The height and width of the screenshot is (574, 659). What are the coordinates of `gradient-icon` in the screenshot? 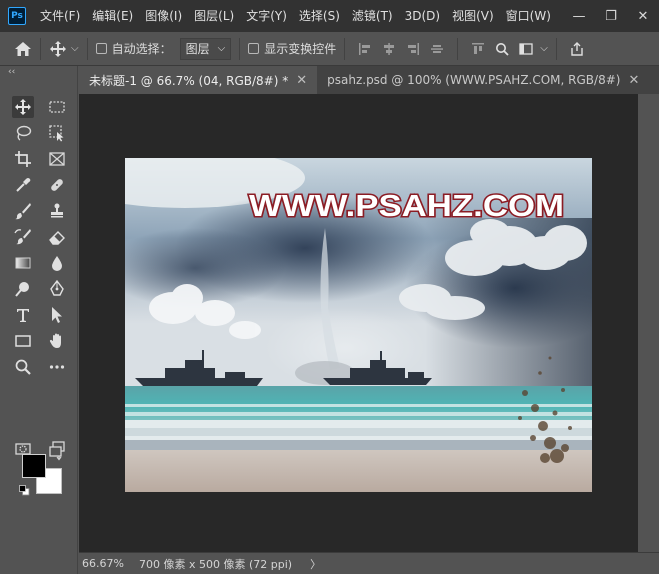 It's located at (23, 263).